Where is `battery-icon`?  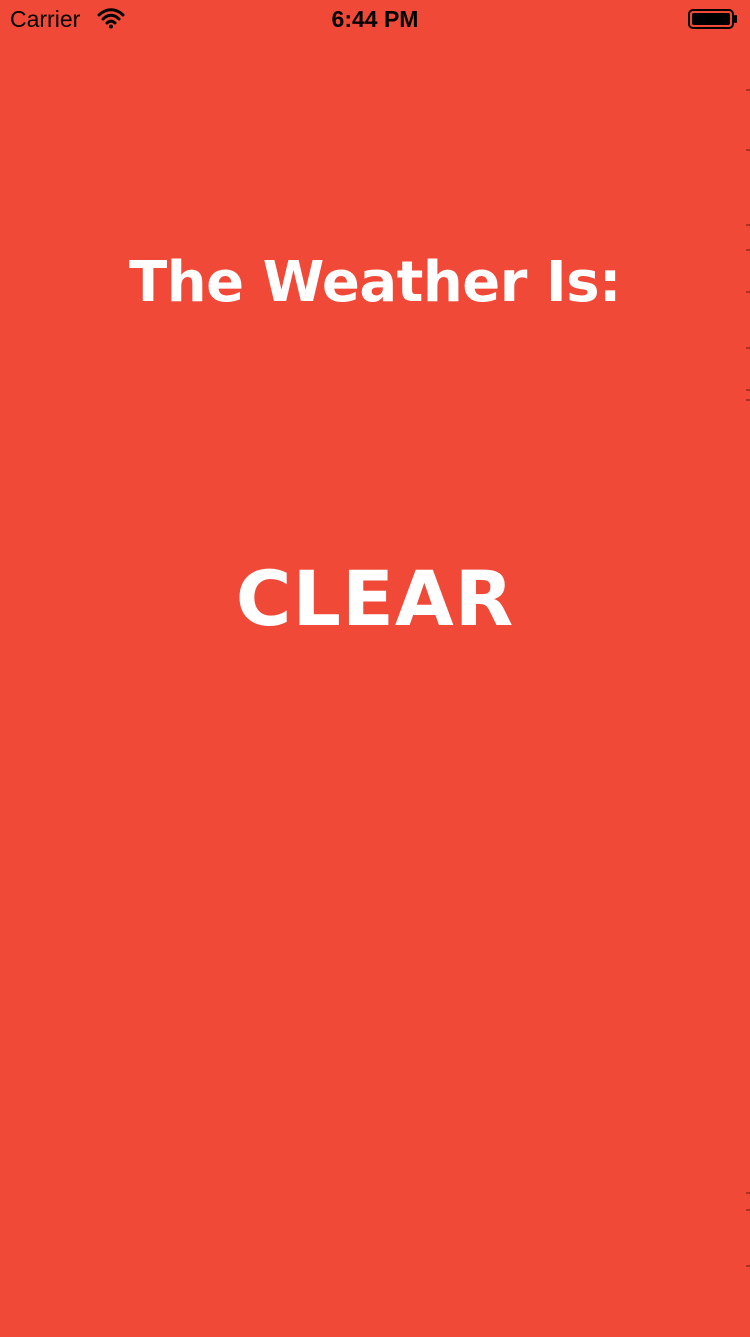
battery-icon is located at coordinates (713, 19).